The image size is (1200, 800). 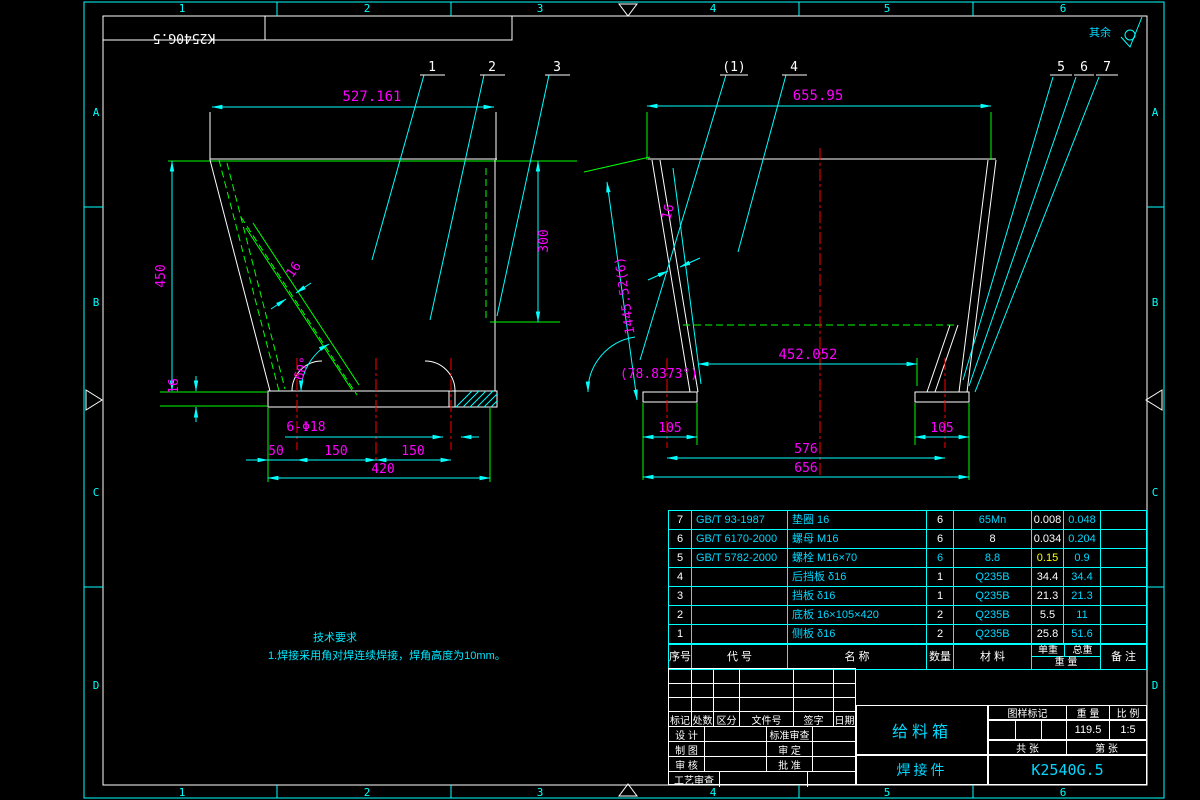 What do you see at coordinates (856, 596) in the screenshot?
I see `bom-cell: 挡板 δ16` at bounding box center [856, 596].